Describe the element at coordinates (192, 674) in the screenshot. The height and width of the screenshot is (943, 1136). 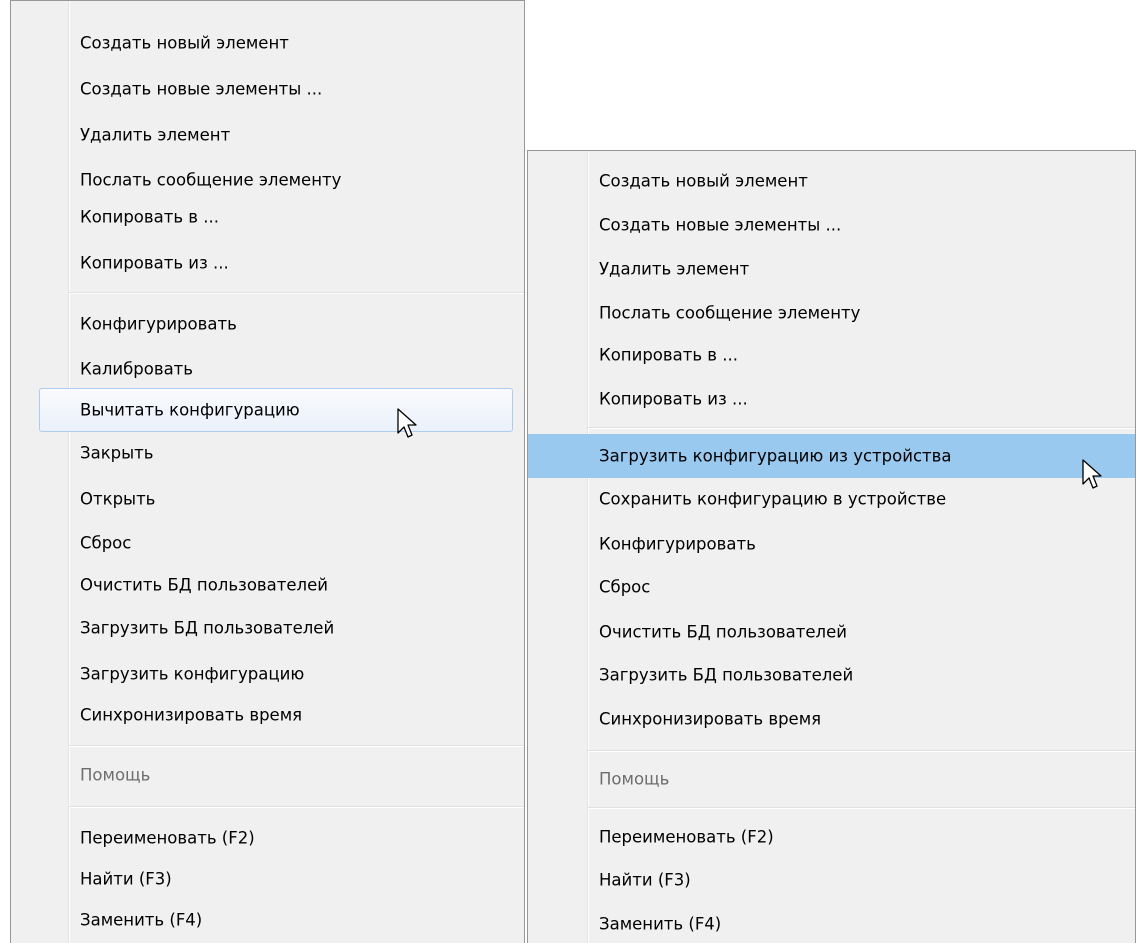
I see `menu-item-label: Загрузить конфигурацию` at that location.